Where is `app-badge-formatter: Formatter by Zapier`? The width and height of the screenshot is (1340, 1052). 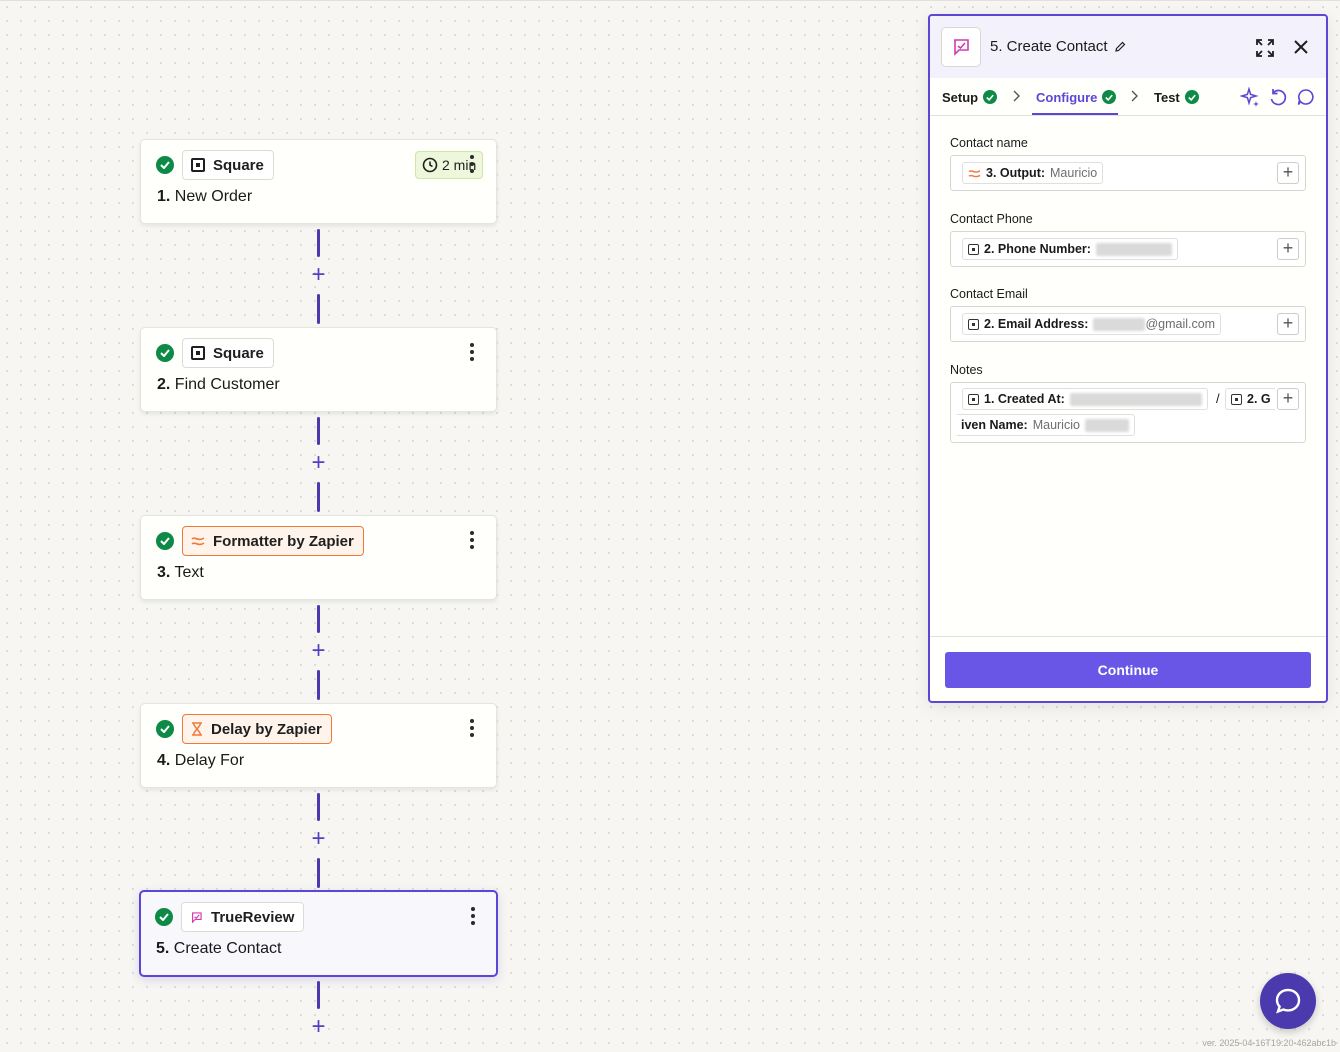
app-badge-formatter: Formatter by Zapier is located at coordinates (273, 541).